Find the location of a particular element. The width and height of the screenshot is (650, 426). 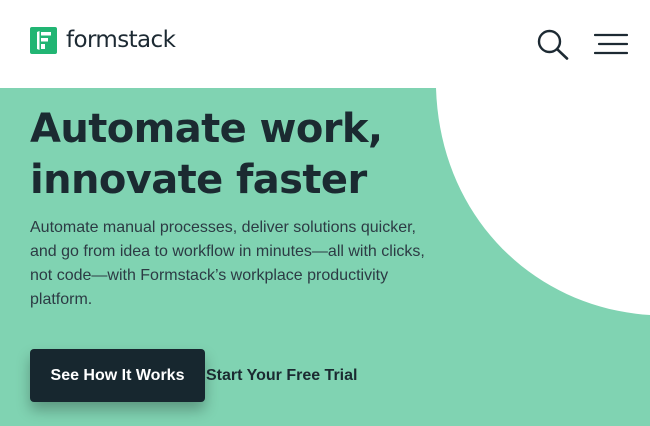

see-how-it-works-button: See How It Works is located at coordinates (117, 375).